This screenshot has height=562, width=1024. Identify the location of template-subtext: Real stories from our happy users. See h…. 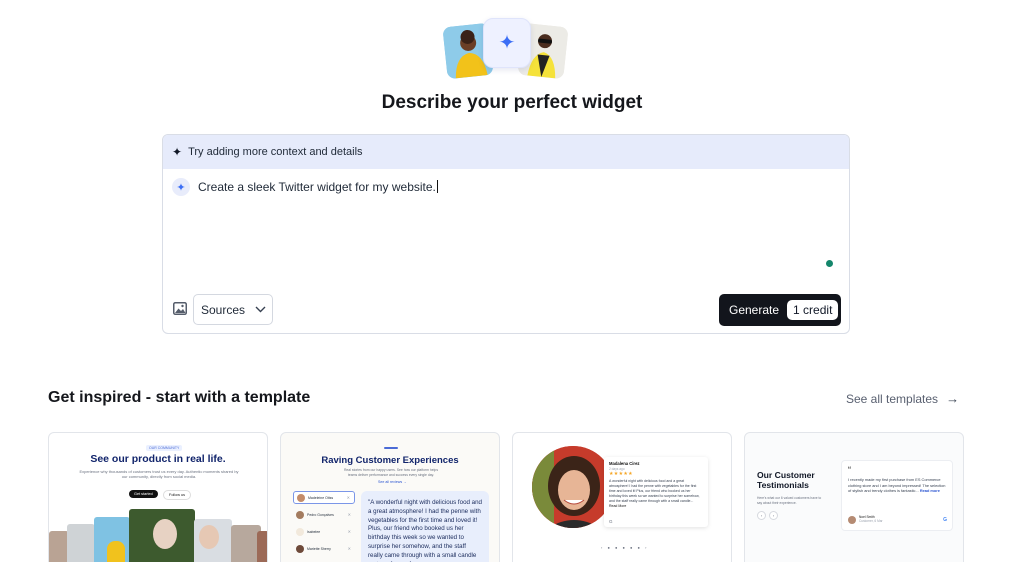
(391, 472).